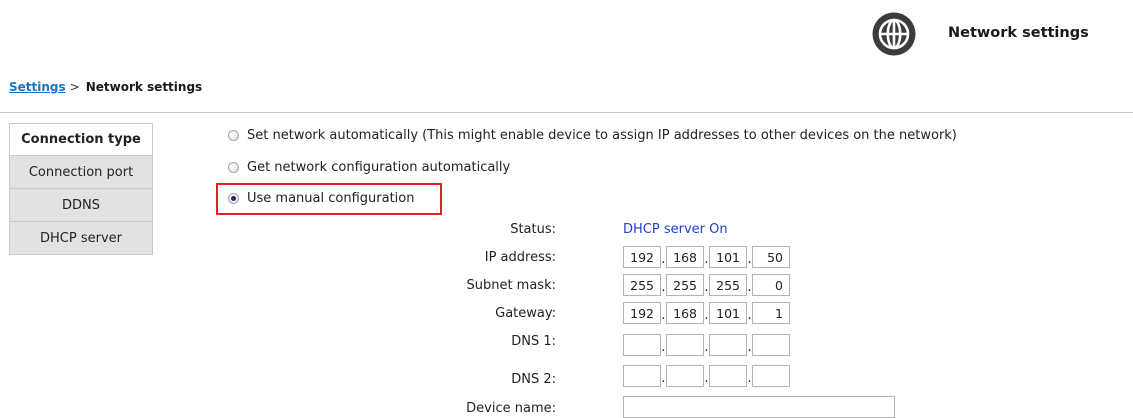  Describe the element at coordinates (706, 285) in the screenshot. I see `subnet-mask-field: . . .` at that location.